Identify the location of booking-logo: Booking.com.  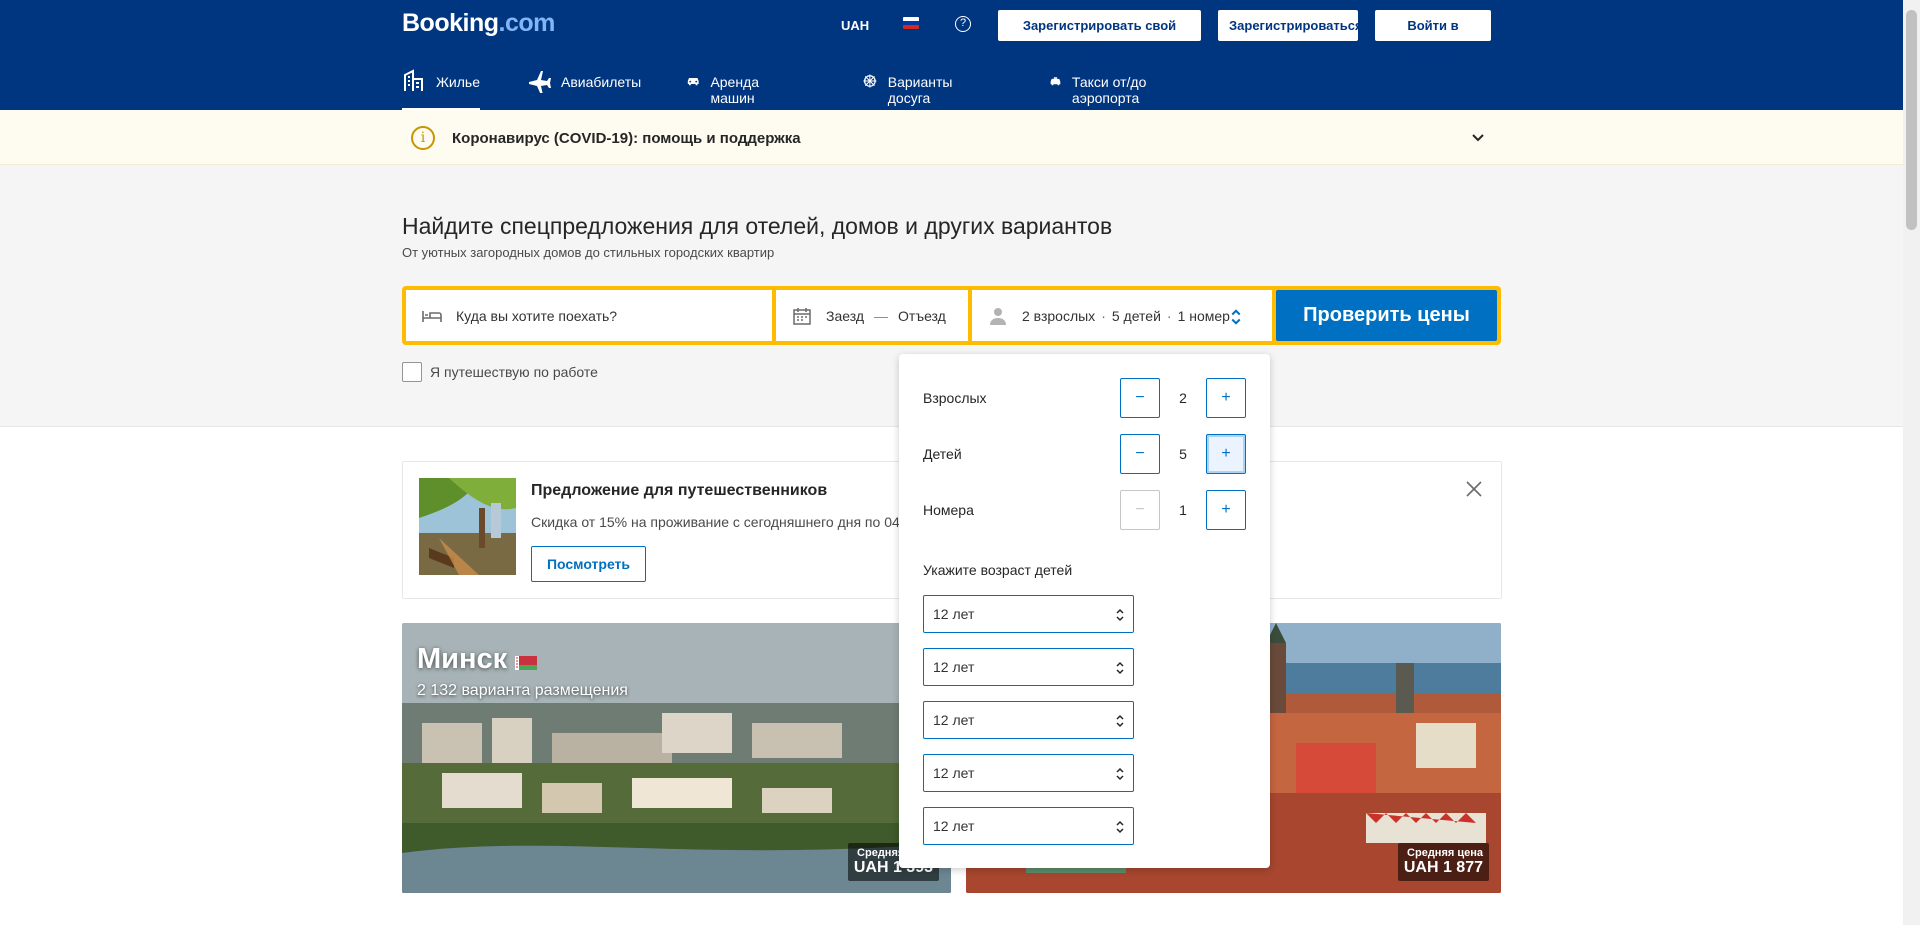
(478, 23).